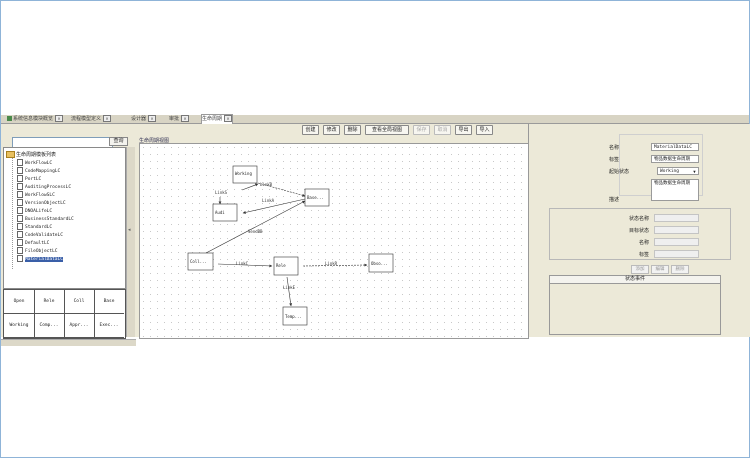  I want to click on tag-field: 物品数据生命周期, so click(675, 159).